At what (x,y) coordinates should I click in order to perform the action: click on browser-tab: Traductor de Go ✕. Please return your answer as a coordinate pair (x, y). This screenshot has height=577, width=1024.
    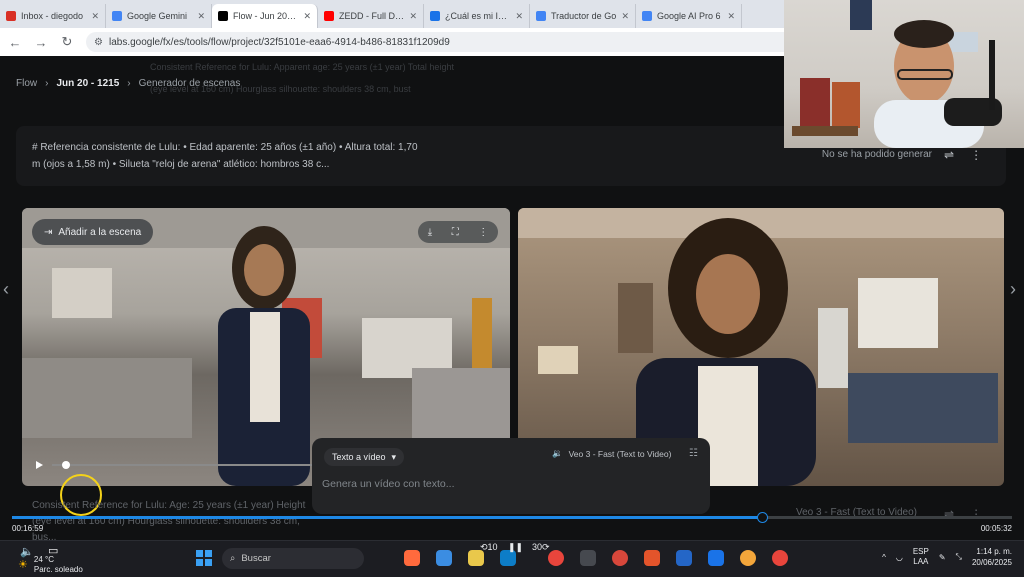
    Looking at the image, I should click on (583, 16).